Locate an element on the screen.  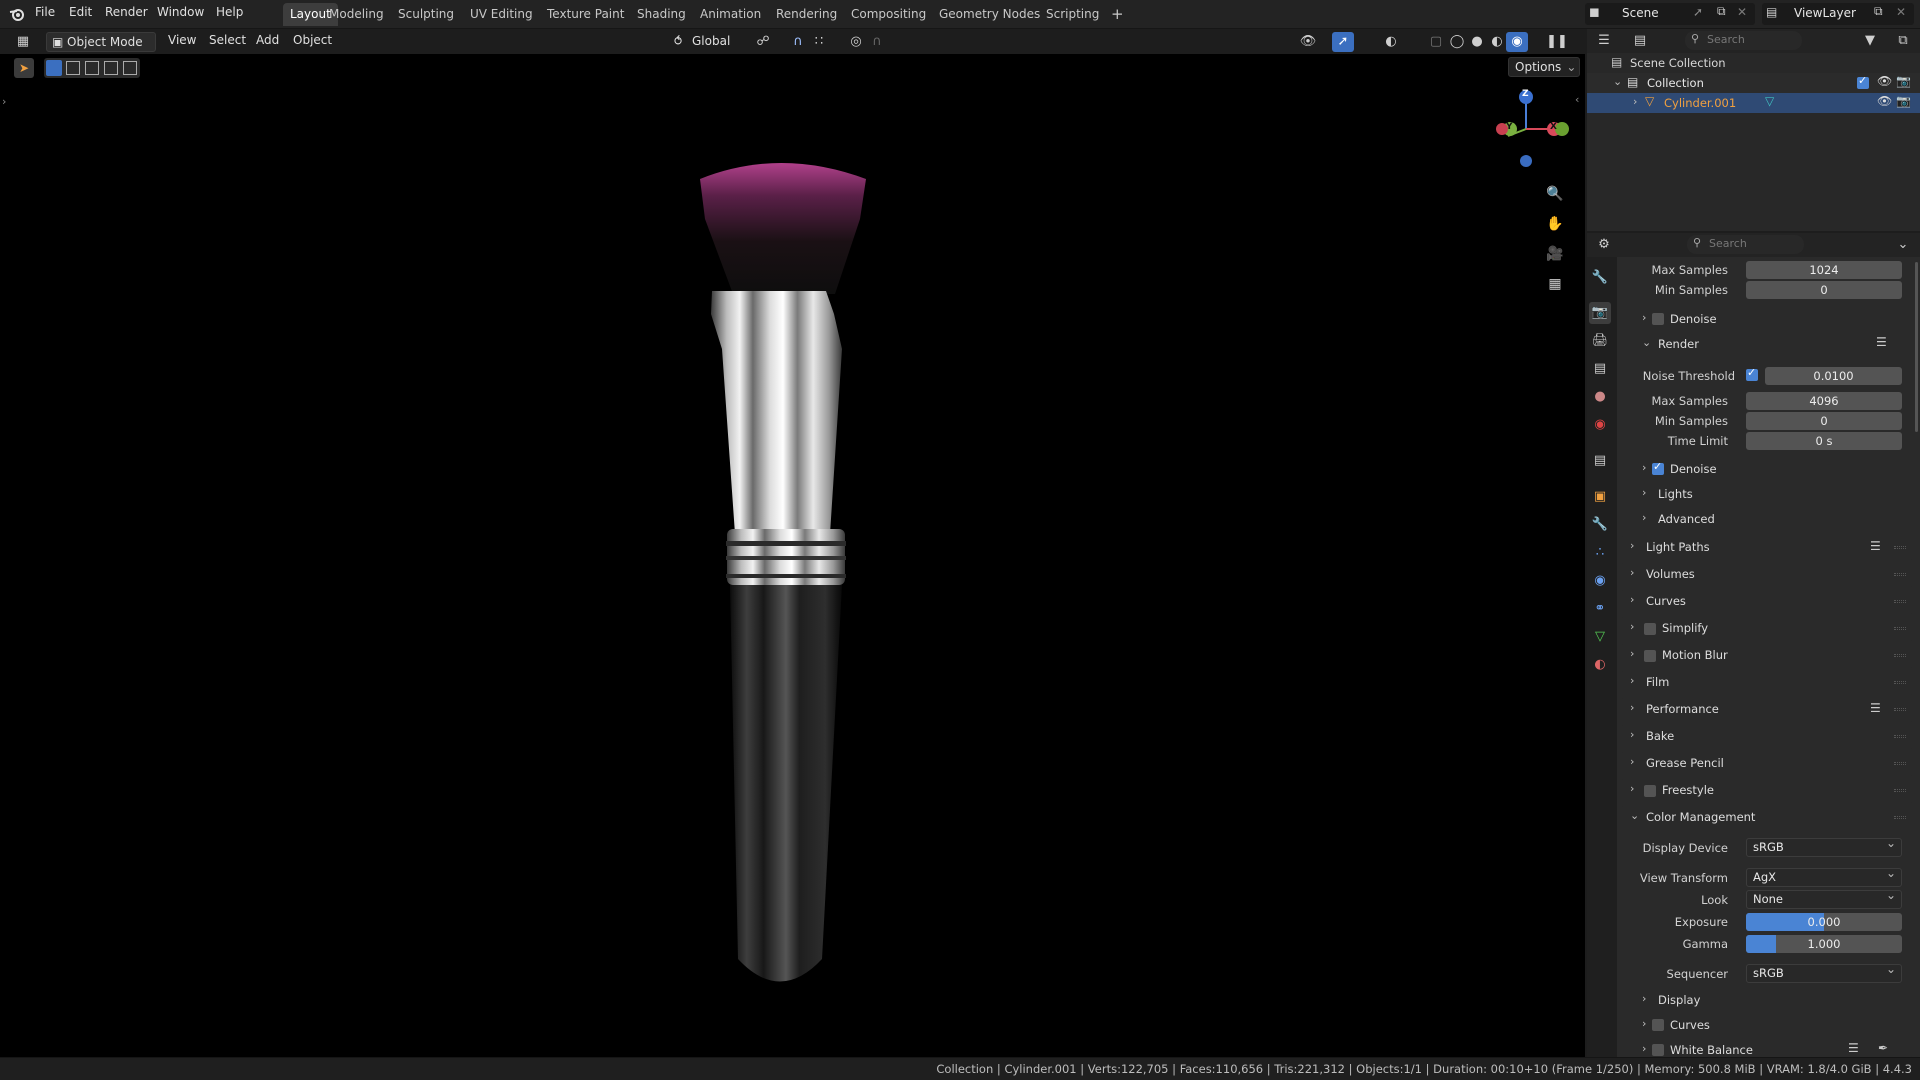
properties-scrollbar is located at coordinates (1916, 347).